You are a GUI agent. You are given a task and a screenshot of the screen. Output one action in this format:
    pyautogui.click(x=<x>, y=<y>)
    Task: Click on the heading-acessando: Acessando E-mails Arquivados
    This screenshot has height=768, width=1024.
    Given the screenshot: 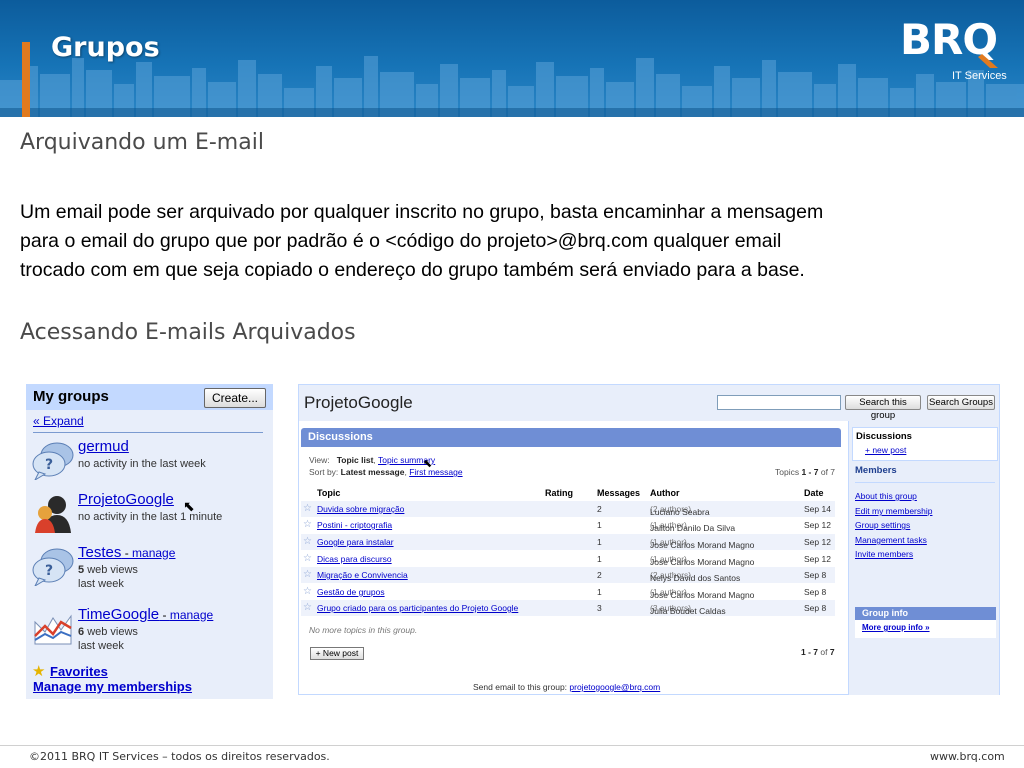 What is the action you would take?
    pyautogui.click(x=188, y=332)
    